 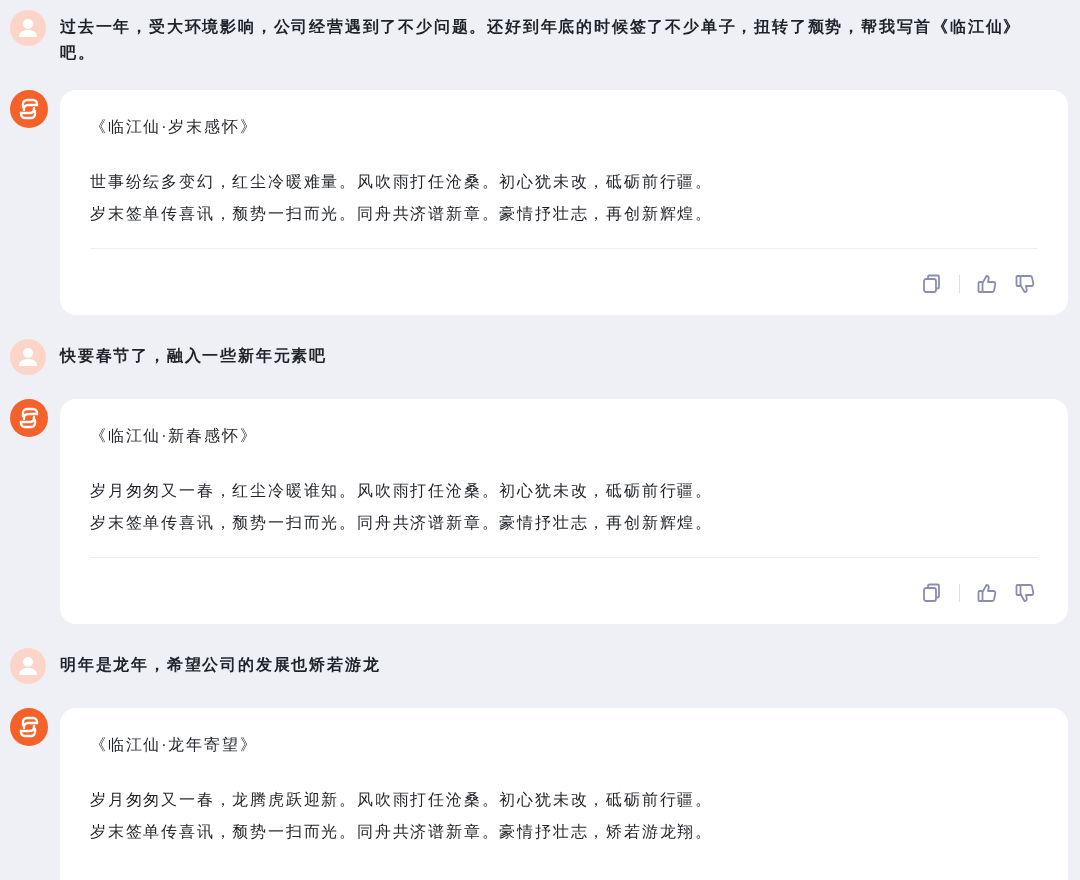 What do you see at coordinates (194, 356) in the screenshot?
I see `user-message: 快要春节了，融入一些新年元素吧` at bounding box center [194, 356].